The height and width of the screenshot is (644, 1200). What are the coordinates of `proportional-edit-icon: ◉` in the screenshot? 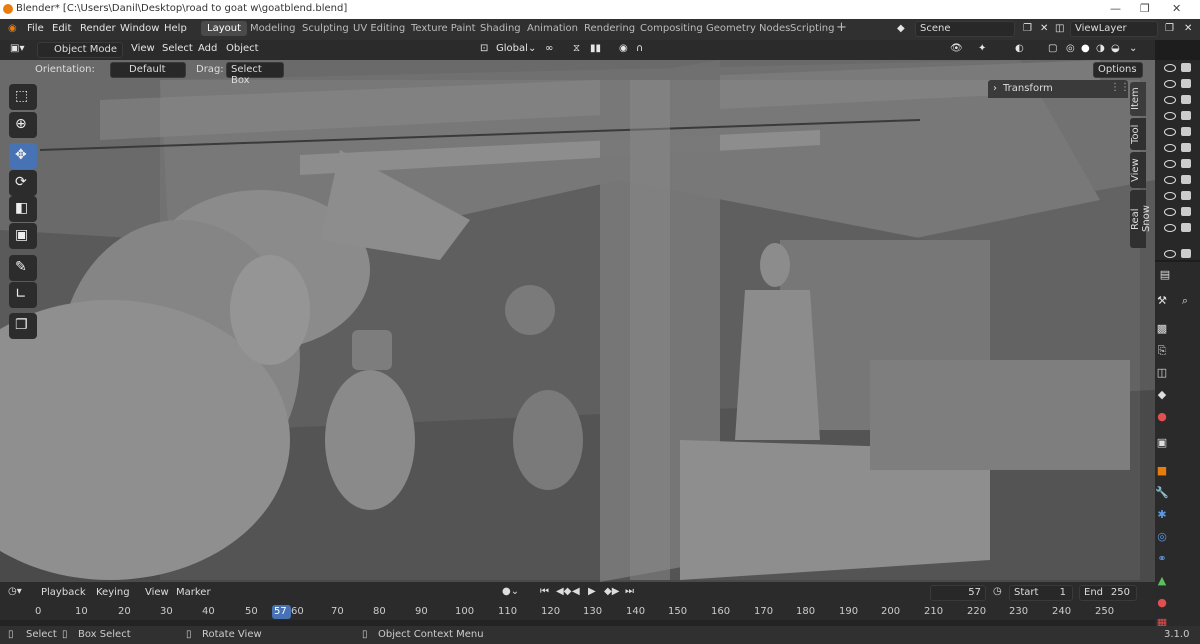 It's located at (623, 48).